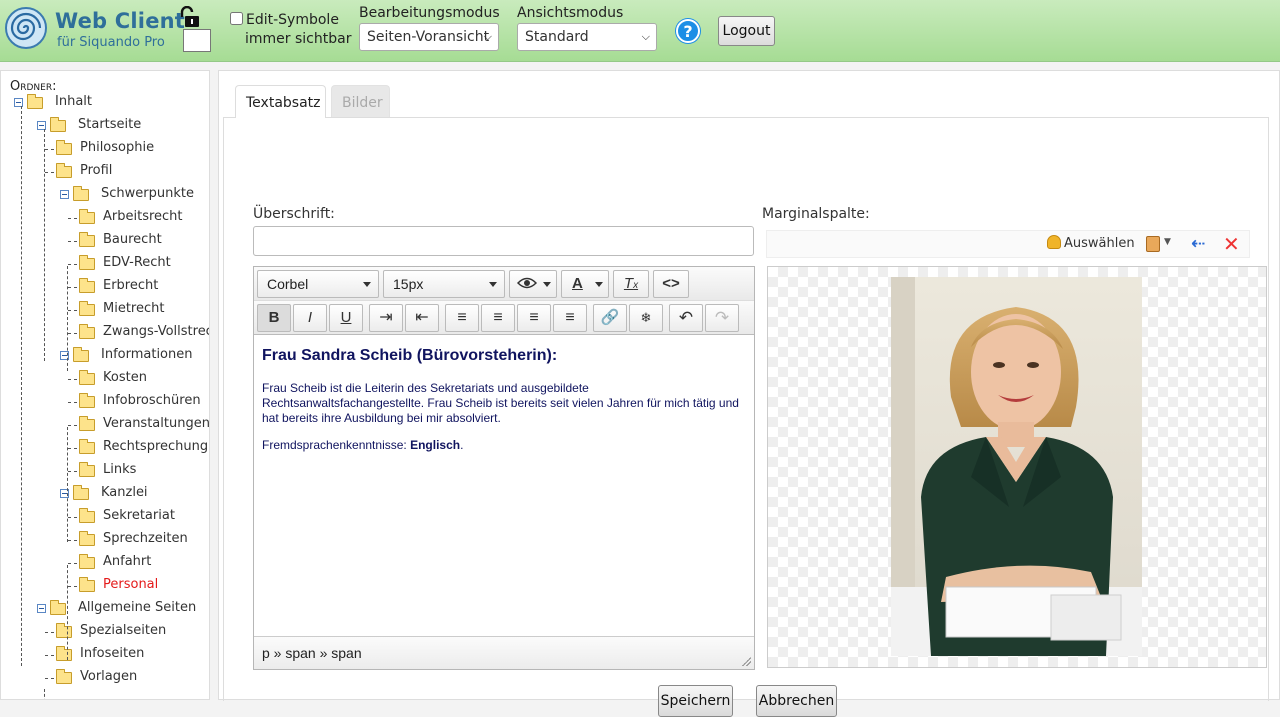 The width and height of the screenshot is (1280, 717). What do you see at coordinates (298, 39) in the screenshot?
I see `edit-symbols-label-line2: immer sichtbar` at bounding box center [298, 39].